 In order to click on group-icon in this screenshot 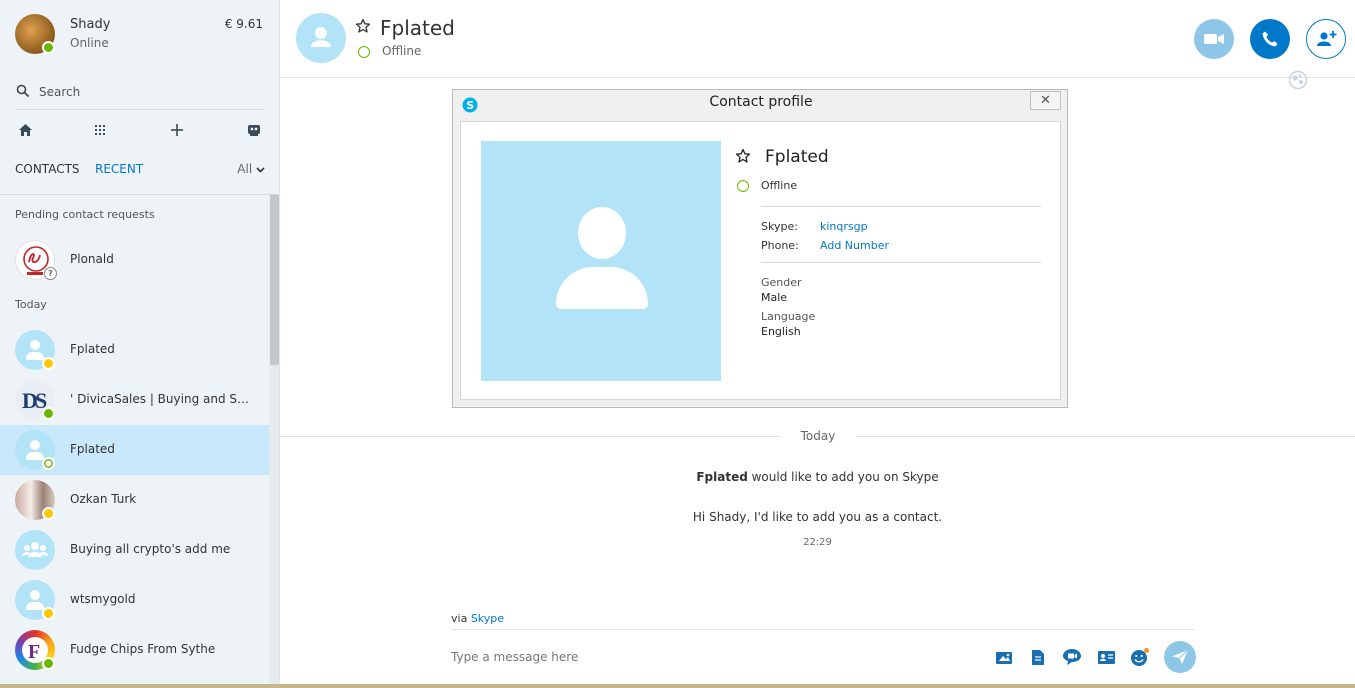, I will do `click(35, 549)`.